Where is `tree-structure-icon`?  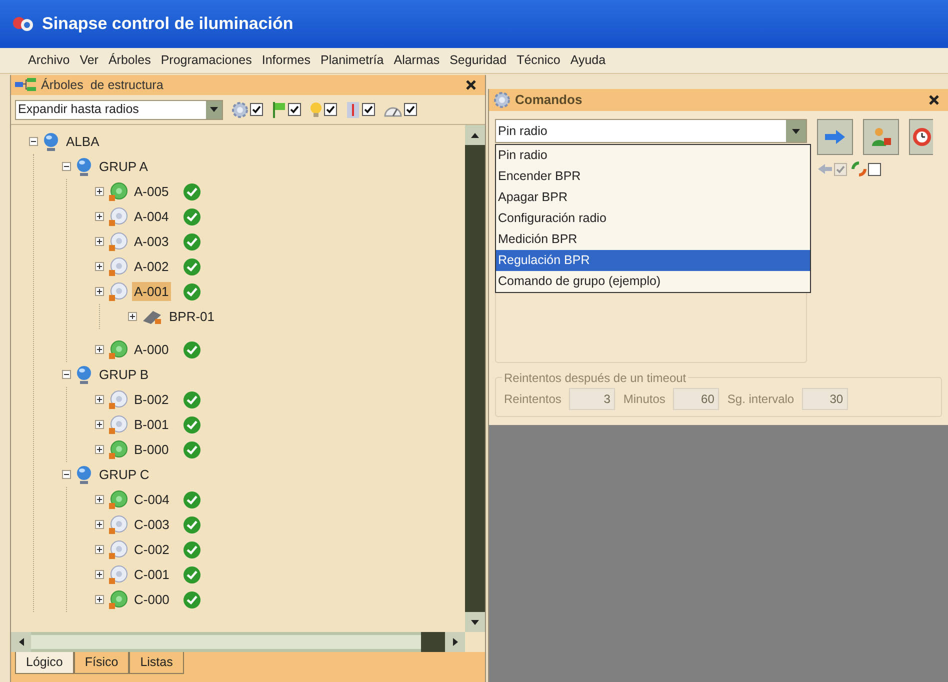
tree-structure-icon is located at coordinates (26, 85).